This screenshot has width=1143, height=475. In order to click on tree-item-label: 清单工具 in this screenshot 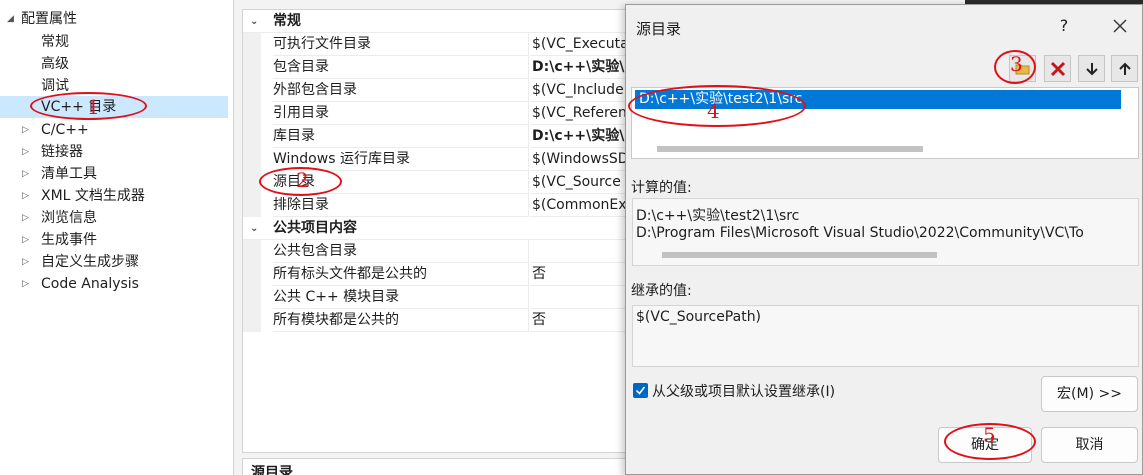, I will do `click(69, 174)`.